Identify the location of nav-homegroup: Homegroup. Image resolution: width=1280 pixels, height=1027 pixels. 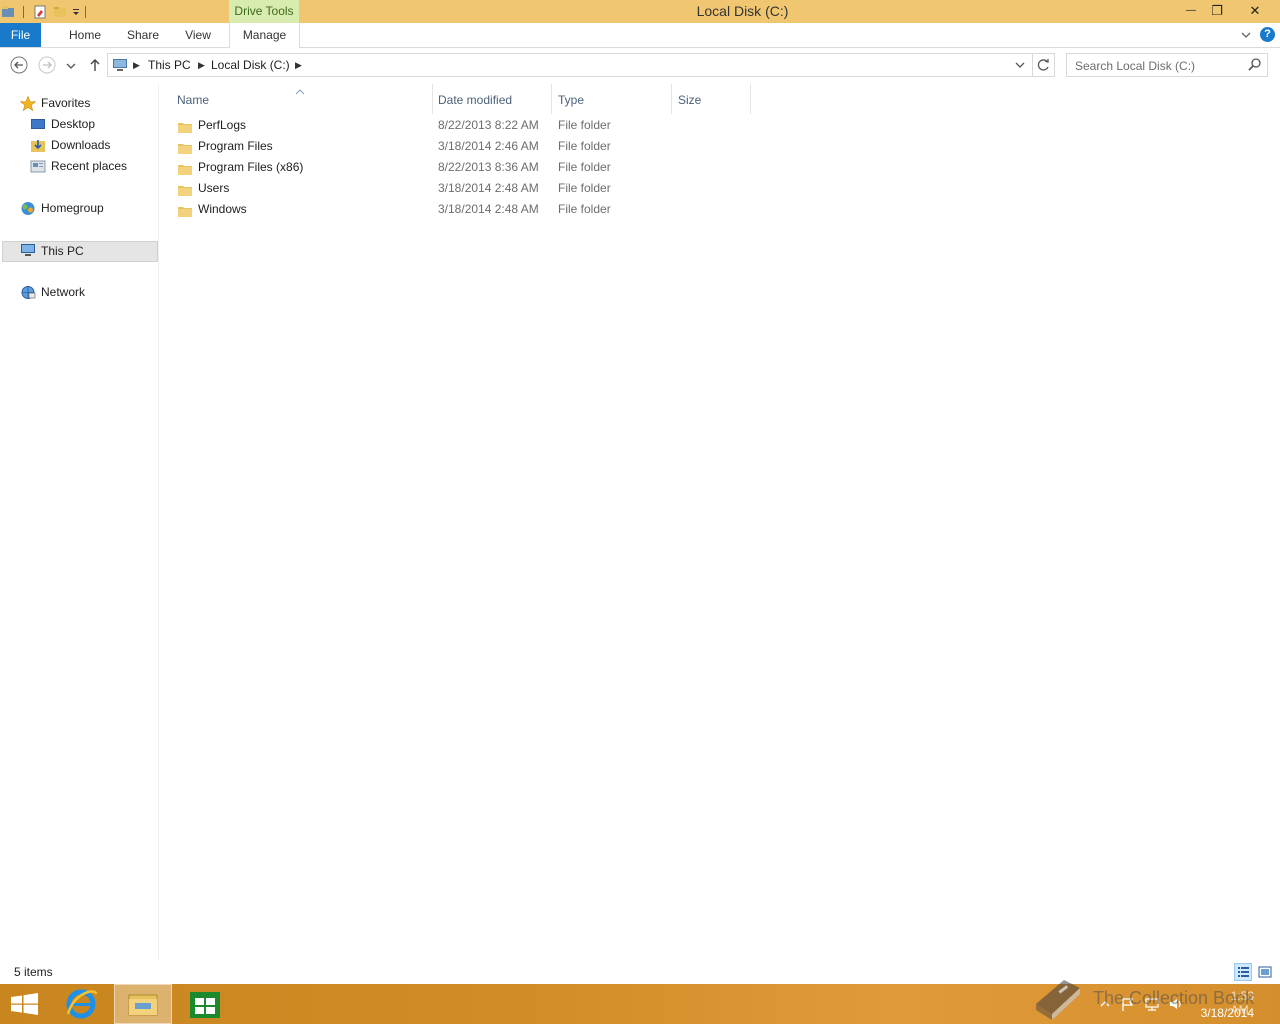
(75, 208).